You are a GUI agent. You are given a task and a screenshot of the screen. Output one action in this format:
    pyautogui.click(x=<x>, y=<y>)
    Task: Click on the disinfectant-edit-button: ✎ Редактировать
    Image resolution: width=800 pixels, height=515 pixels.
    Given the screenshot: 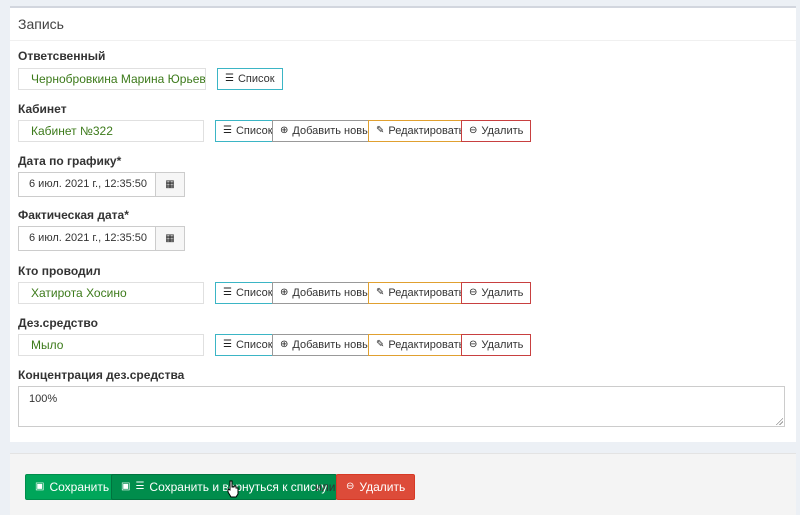 What is the action you would take?
    pyautogui.click(x=420, y=345)
    